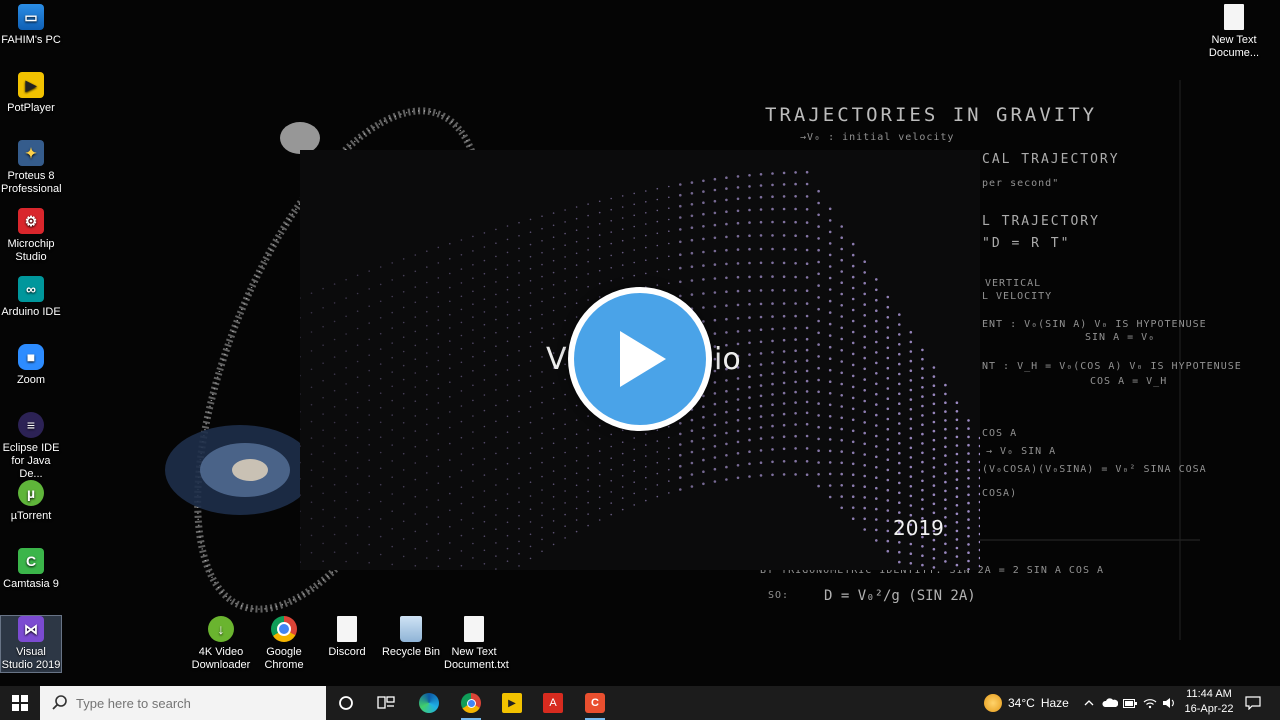 Image resolution: width=1280 pixels, height=720 pixels. I want to click on weather-widget: 34°C Haze, so click(1026, 703).